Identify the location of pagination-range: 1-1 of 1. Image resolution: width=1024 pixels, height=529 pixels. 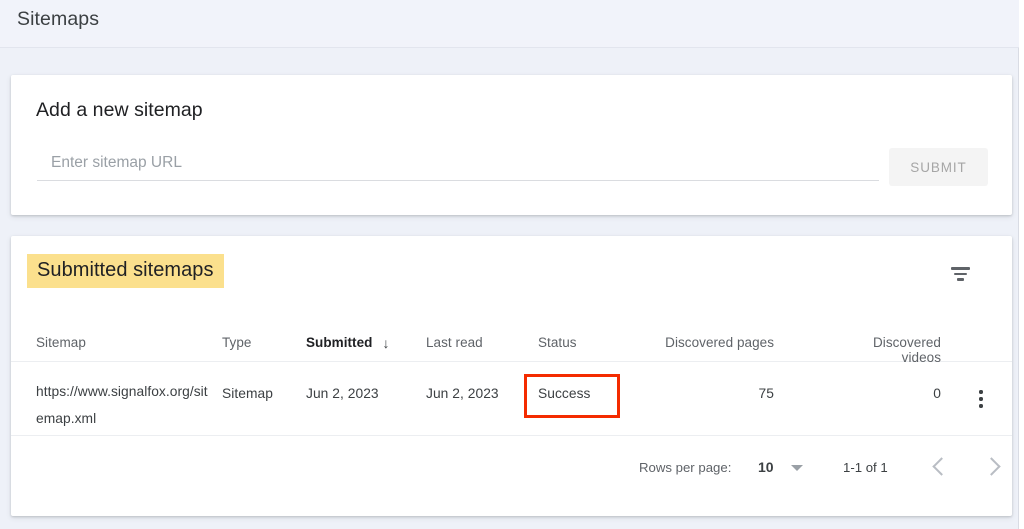
(865, 467).